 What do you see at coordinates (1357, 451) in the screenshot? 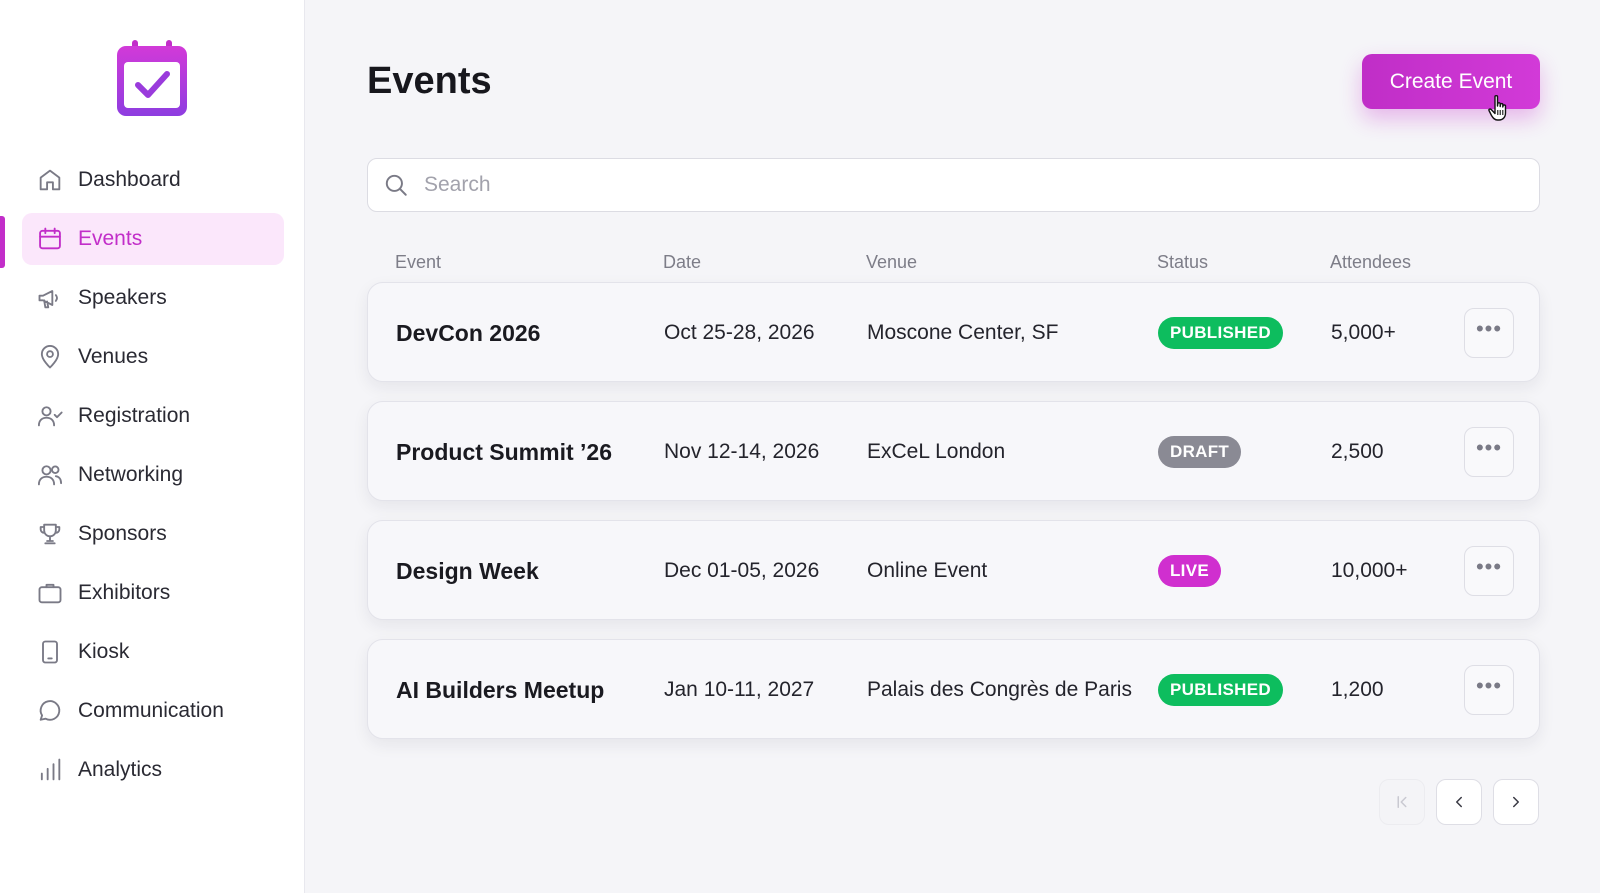
I see `event-attendees: 2,500` at bounding box center [1357, 451].